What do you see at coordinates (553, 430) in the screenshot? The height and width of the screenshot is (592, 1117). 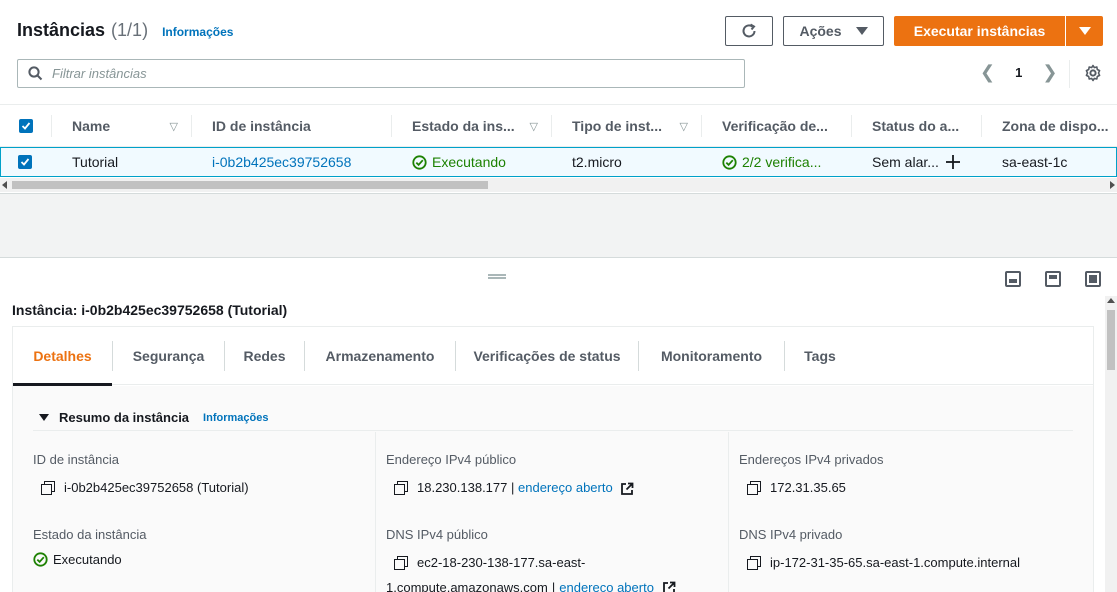 I see `divider` at bounding box center [553, 430].